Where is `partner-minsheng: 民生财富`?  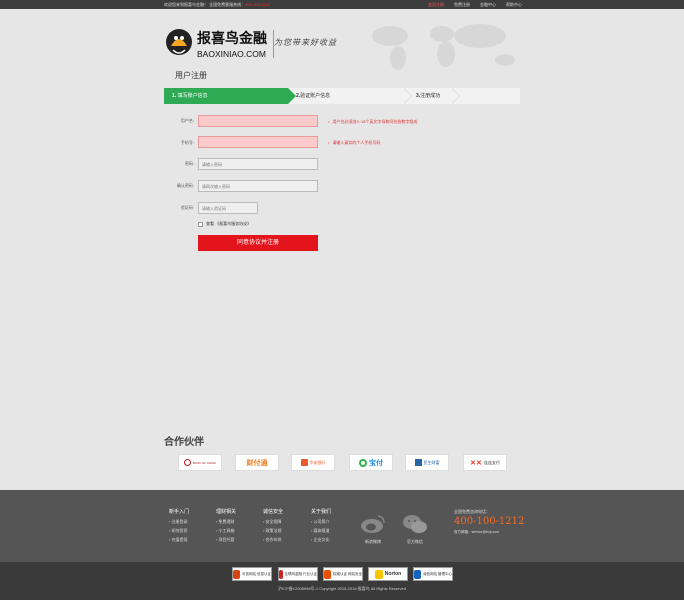 partner-minsheng: 民生财富 is located at coordinates (427, 462).